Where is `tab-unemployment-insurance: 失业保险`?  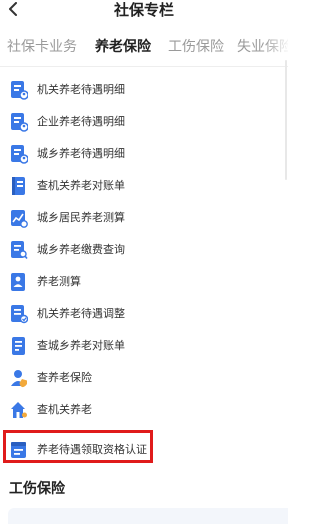
tab-unemployment-insurance: 失业保险 is located at coordinates (262, 46).